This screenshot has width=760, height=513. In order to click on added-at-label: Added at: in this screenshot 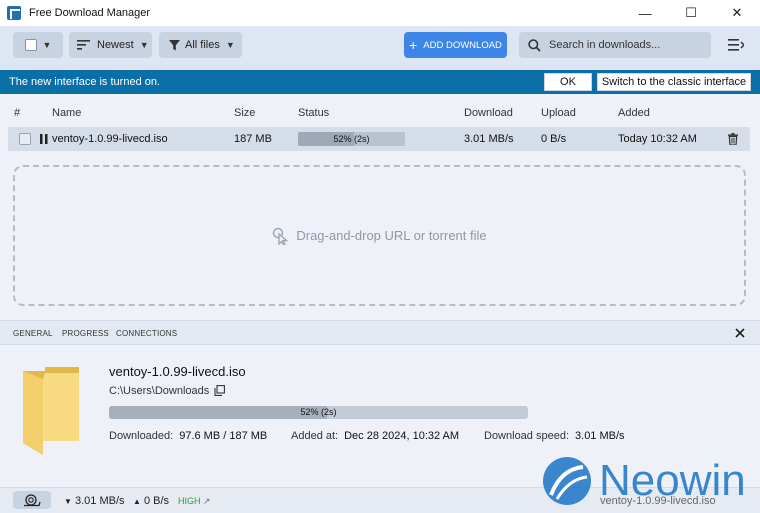, I will do `click(315, 436)`.